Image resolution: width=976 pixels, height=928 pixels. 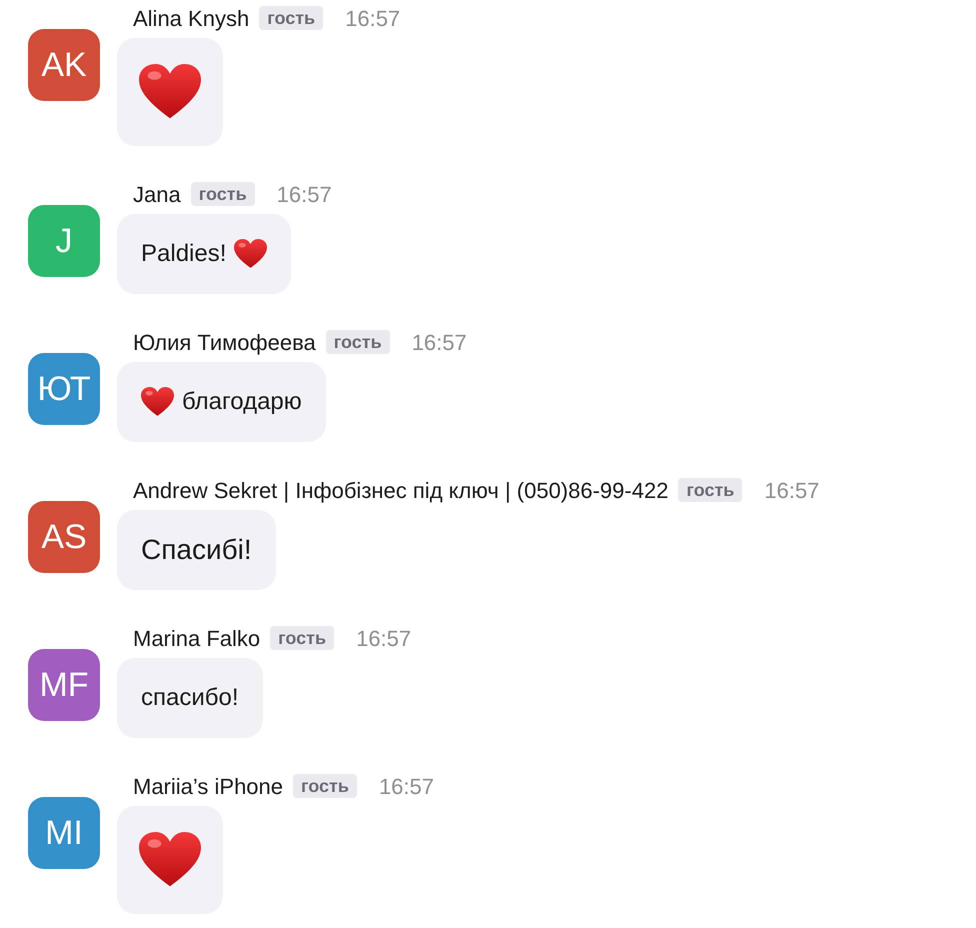 I want to click on author-name: Юлия Тимофеева, so click(x=224, y=342).